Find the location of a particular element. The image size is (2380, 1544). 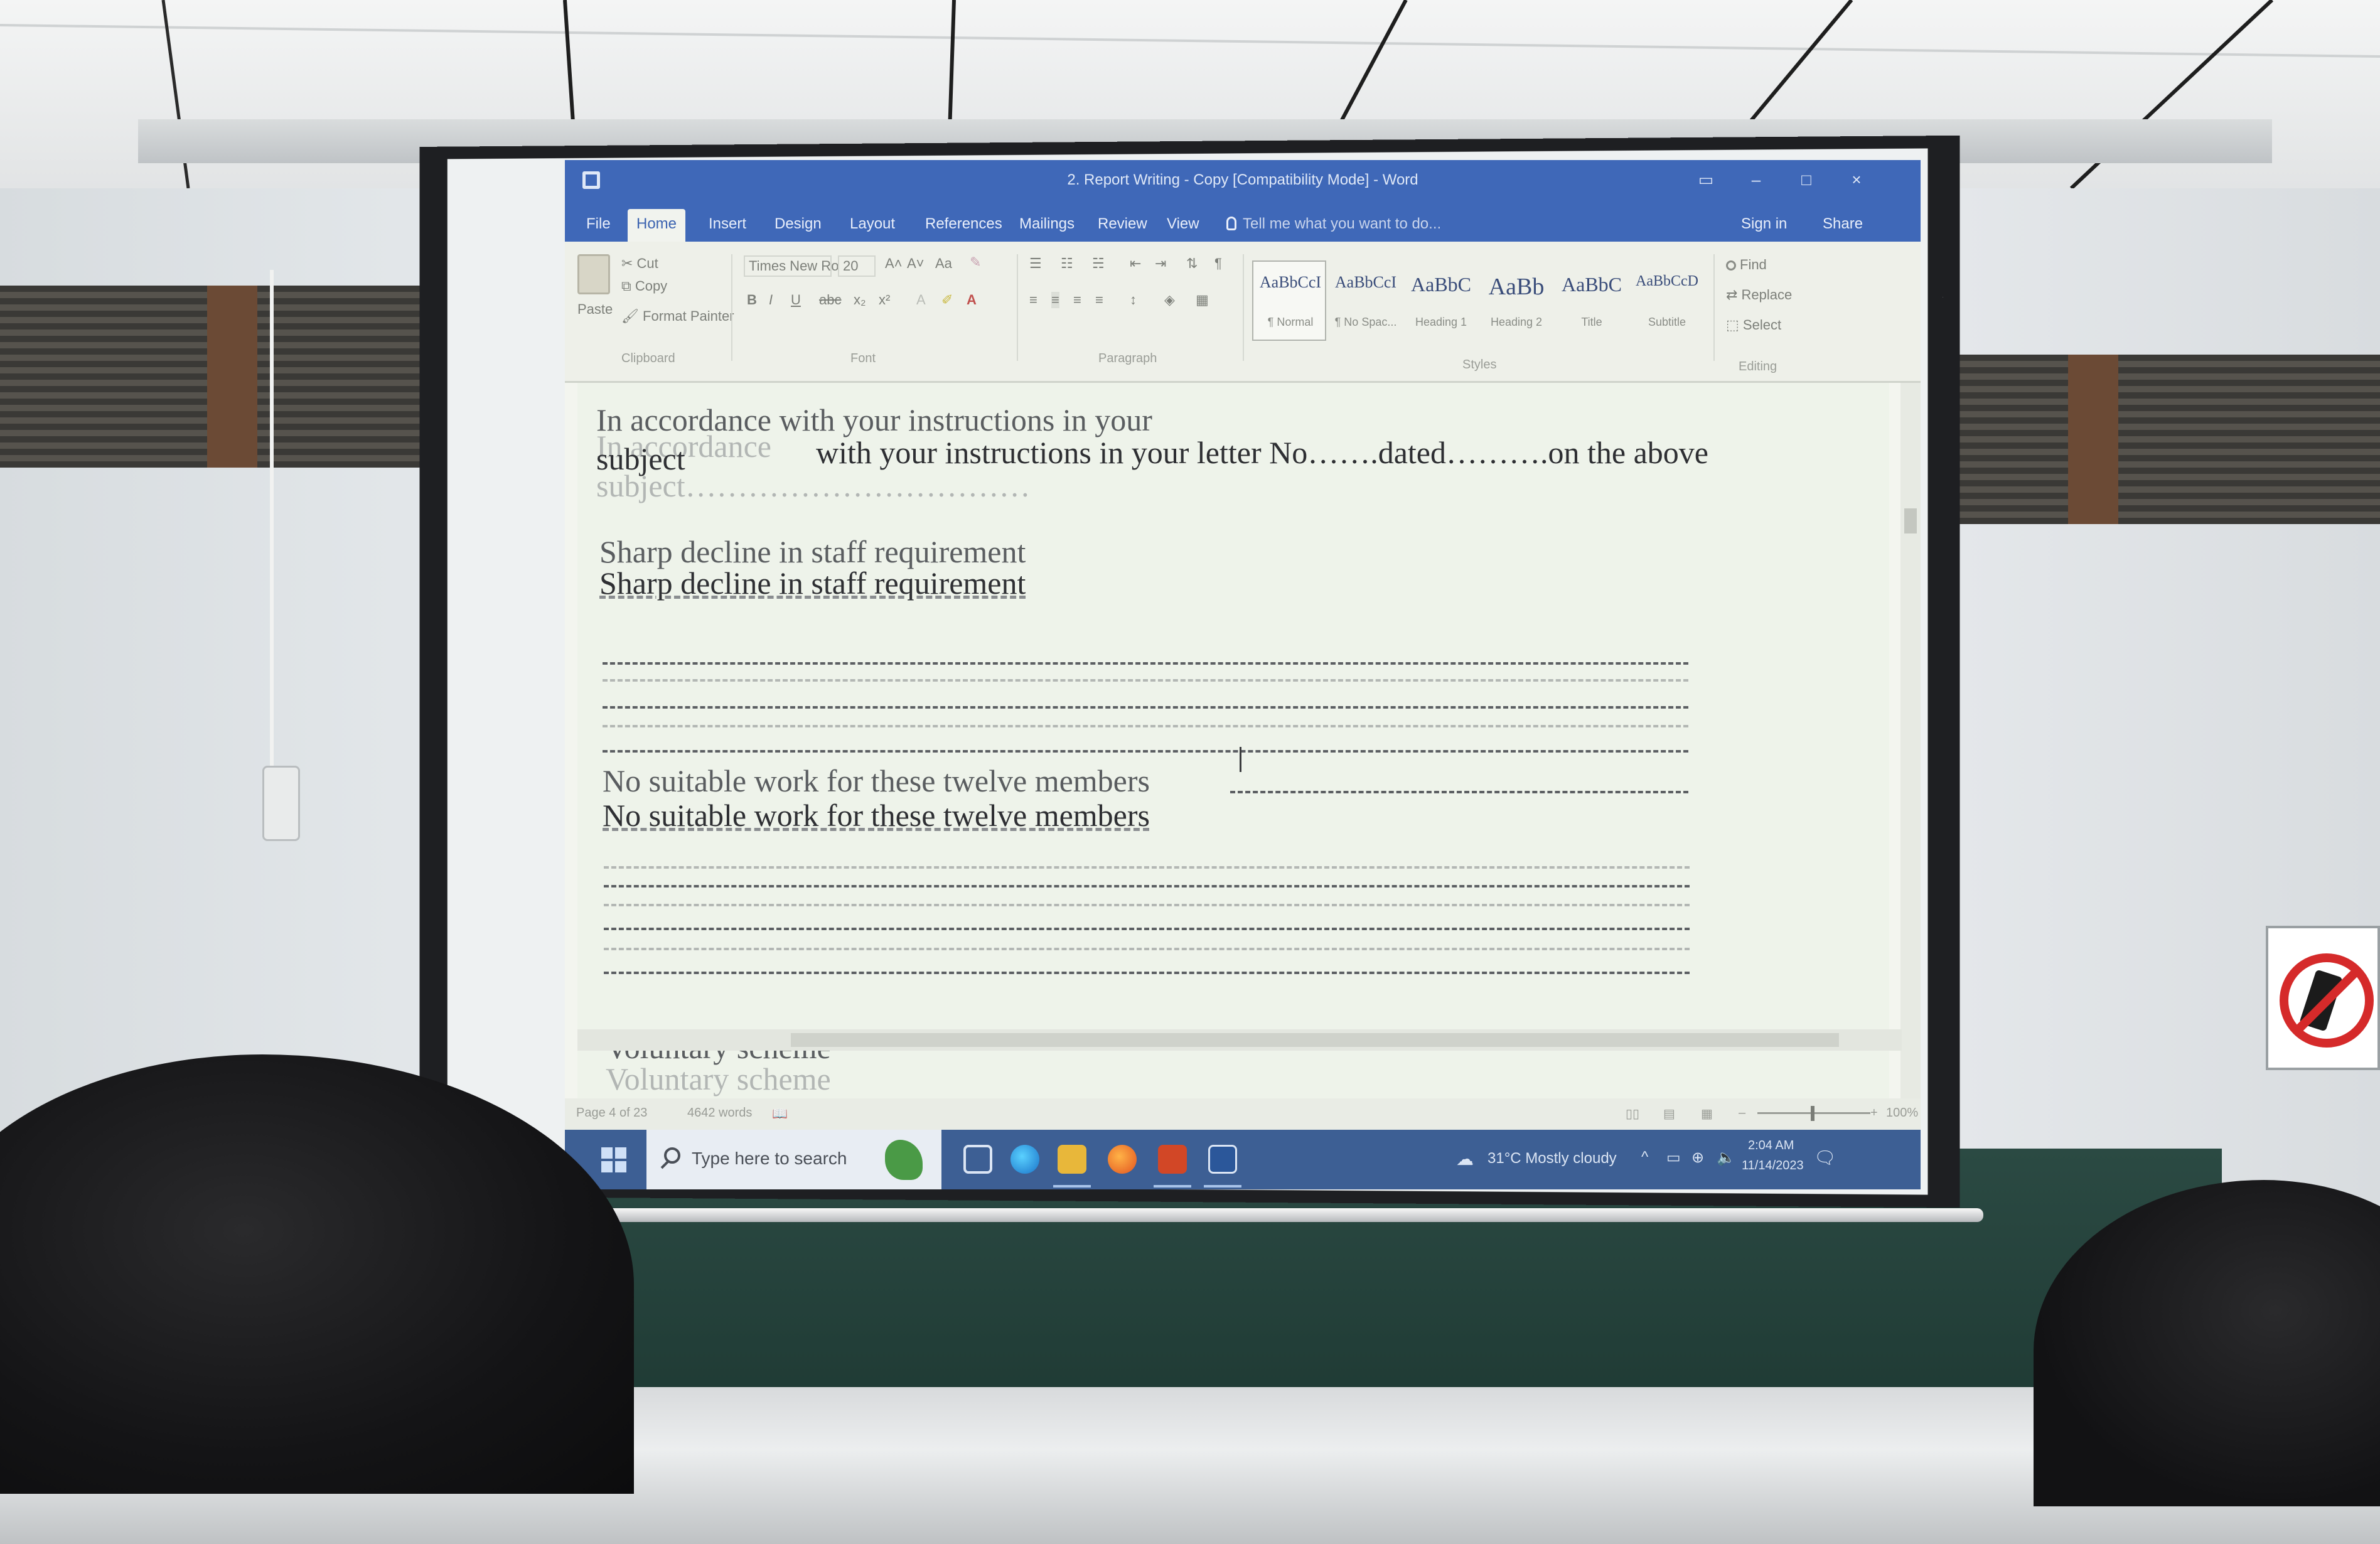

horizontal-scrollbar is located at coordinates (1239, 1040).